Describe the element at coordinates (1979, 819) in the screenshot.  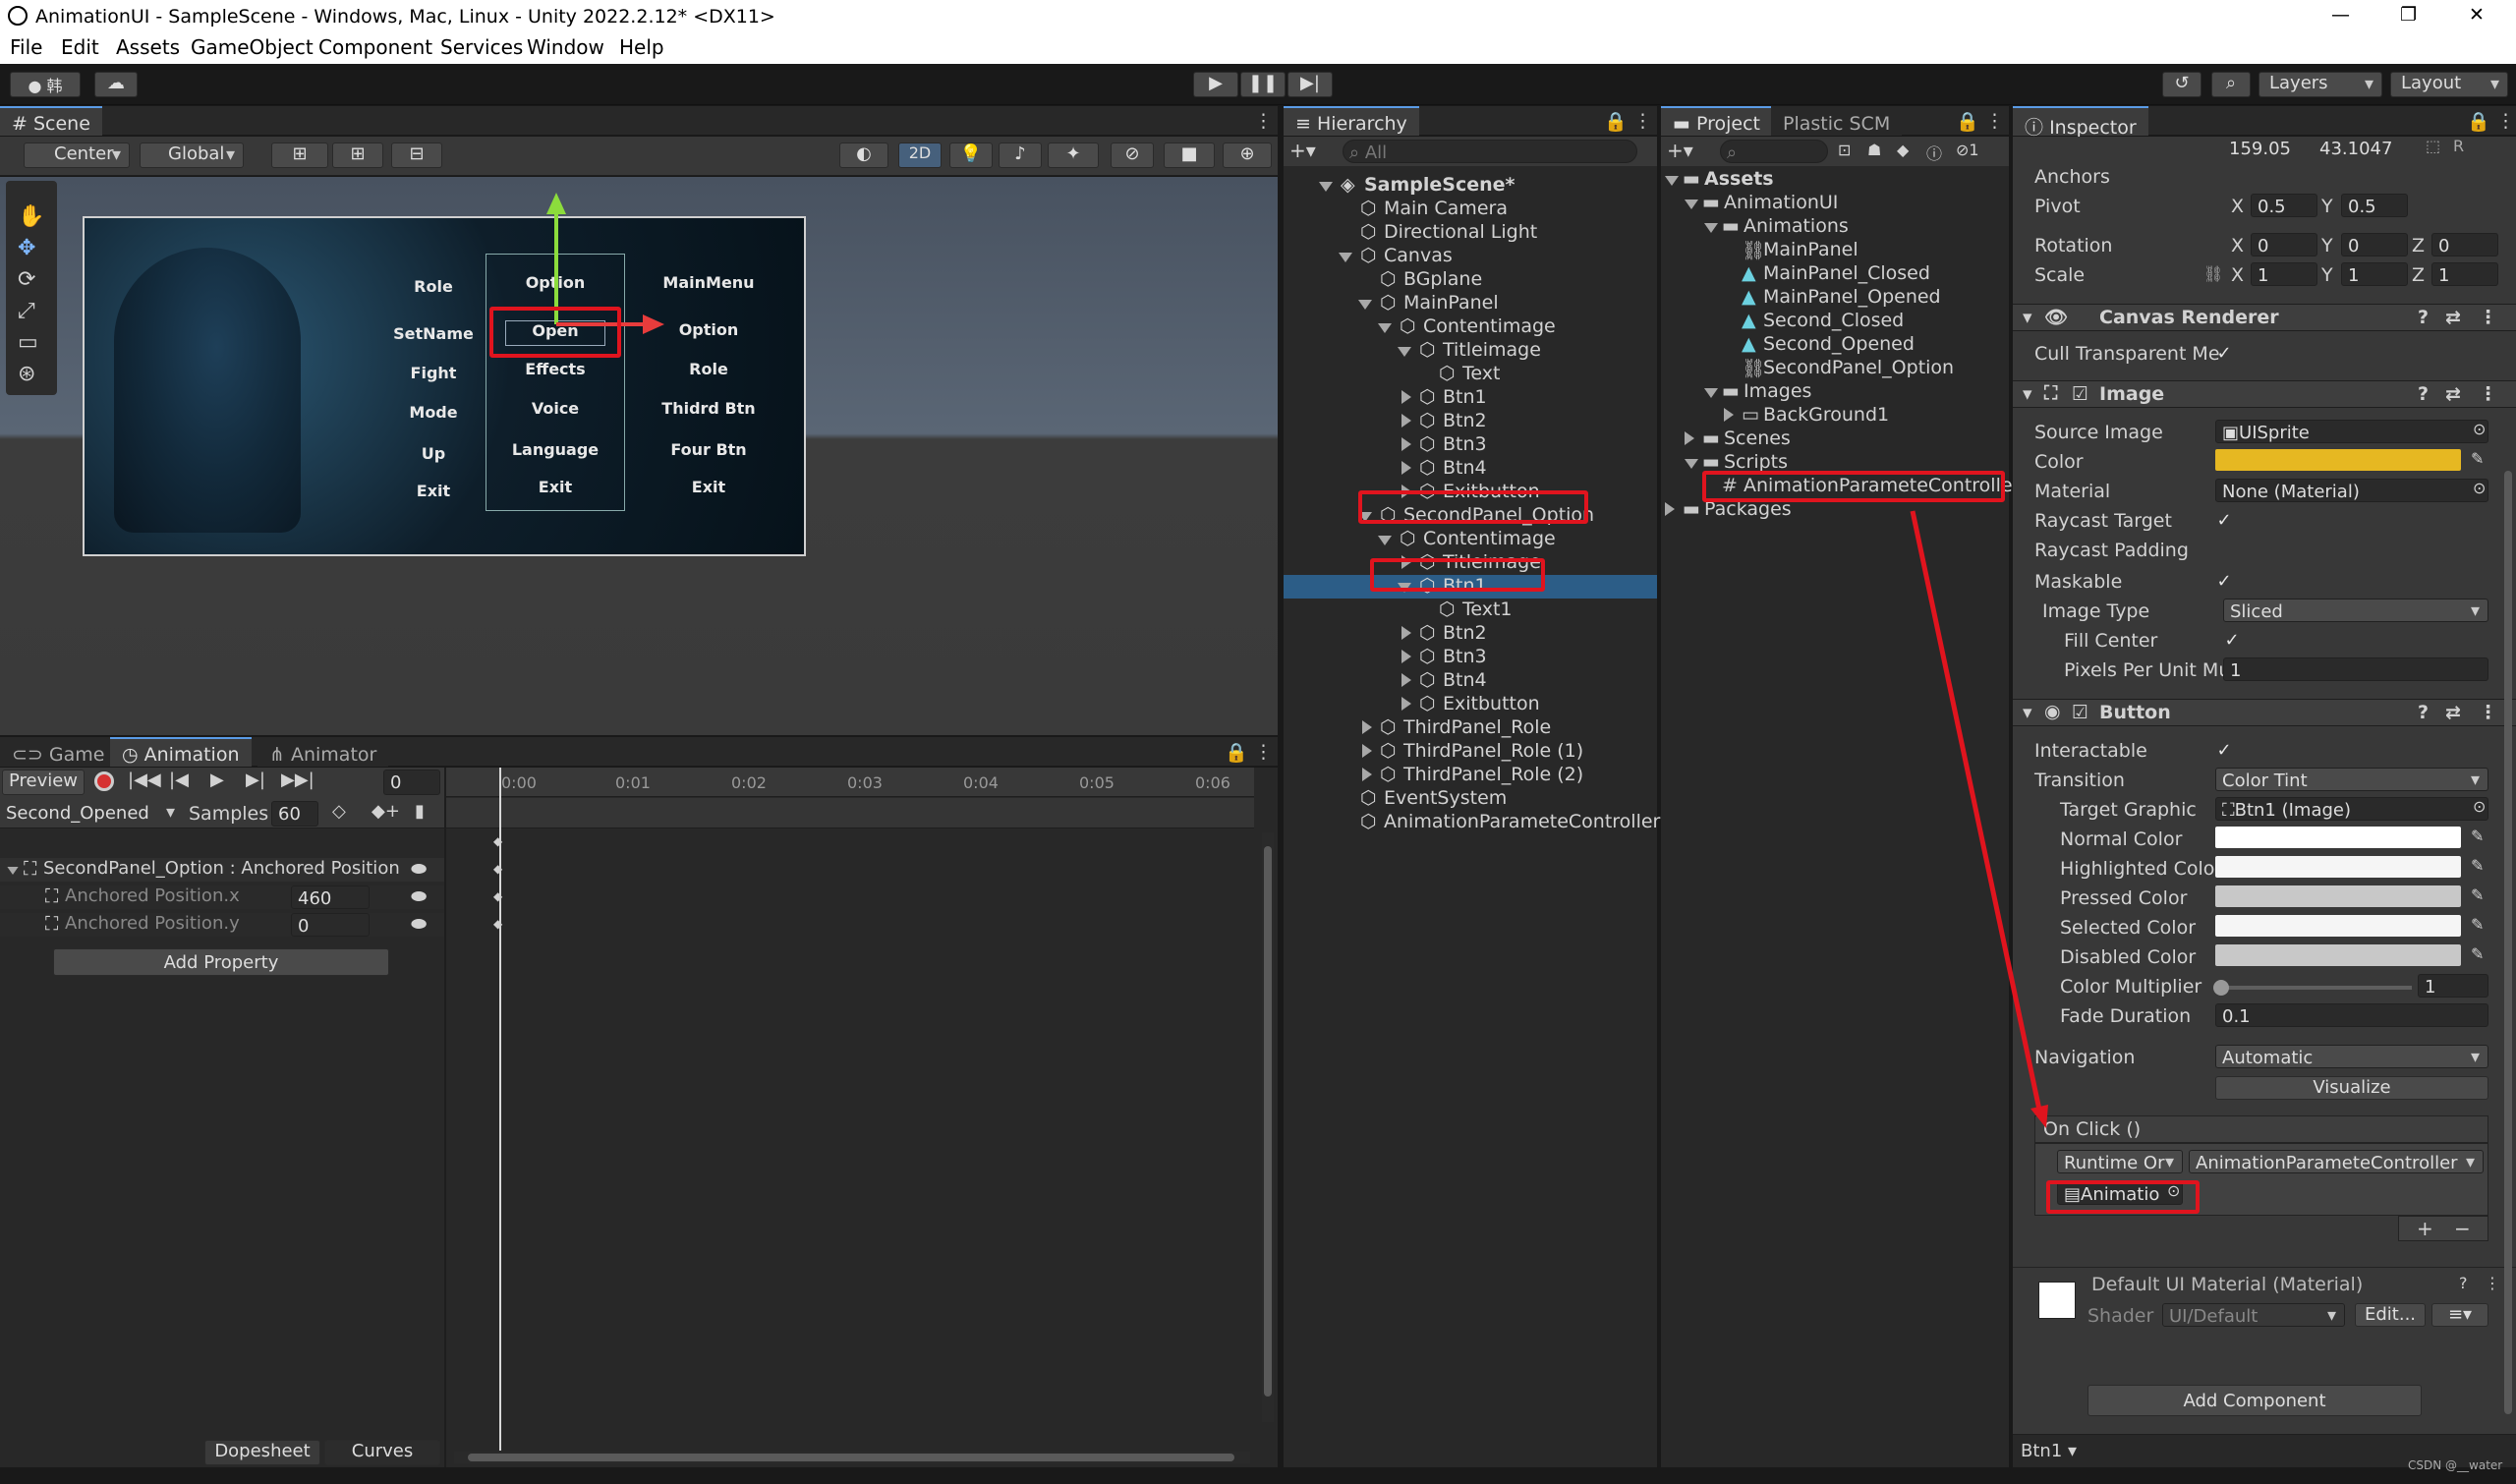
I see `annotation-arrow` at that location.